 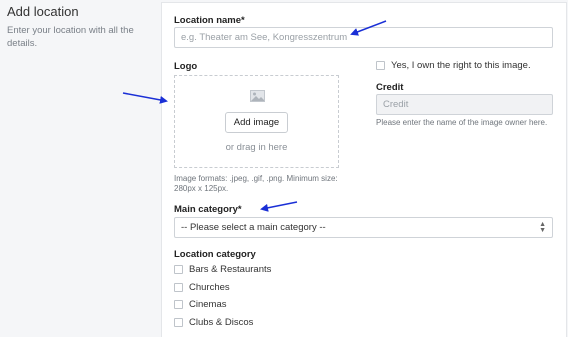 I want to click on logo-dropzone: Add image or drag in here, so click(x=256, y=121).